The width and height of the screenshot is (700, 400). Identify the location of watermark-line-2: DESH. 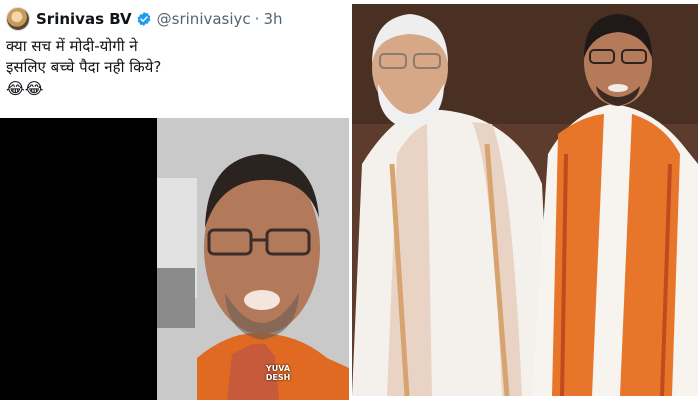
(278, 377).